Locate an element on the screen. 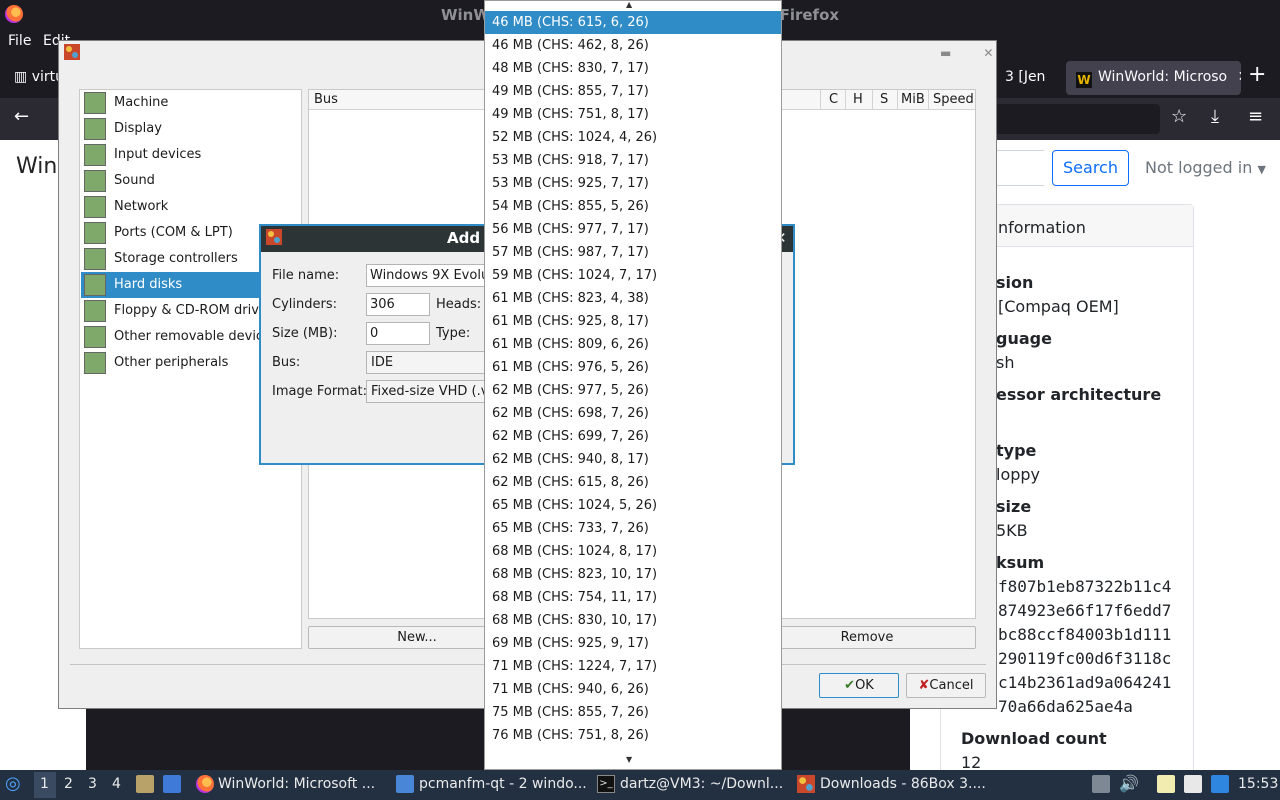  peripherals-icon is located at coordinates (95, 363).